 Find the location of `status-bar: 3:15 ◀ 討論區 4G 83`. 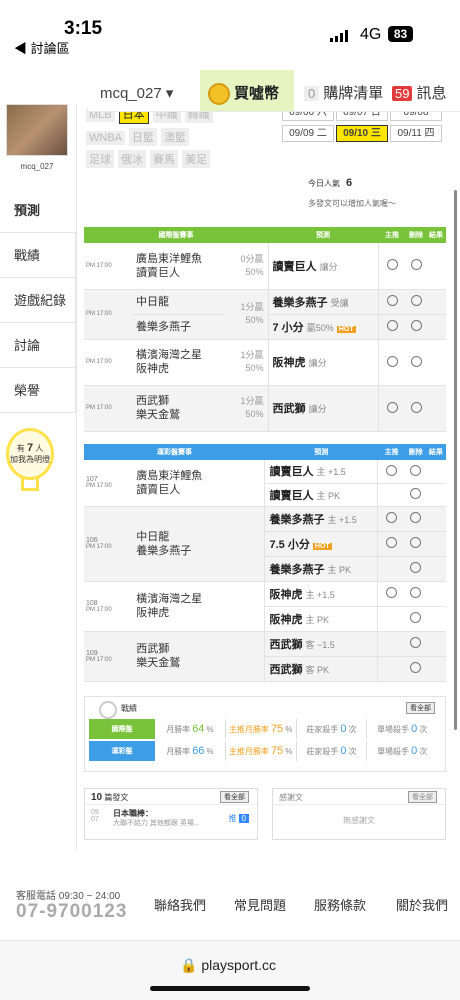

status-bar: 3:15 ◀ 討論區 4G 83 is located at coordinates (230, 31).